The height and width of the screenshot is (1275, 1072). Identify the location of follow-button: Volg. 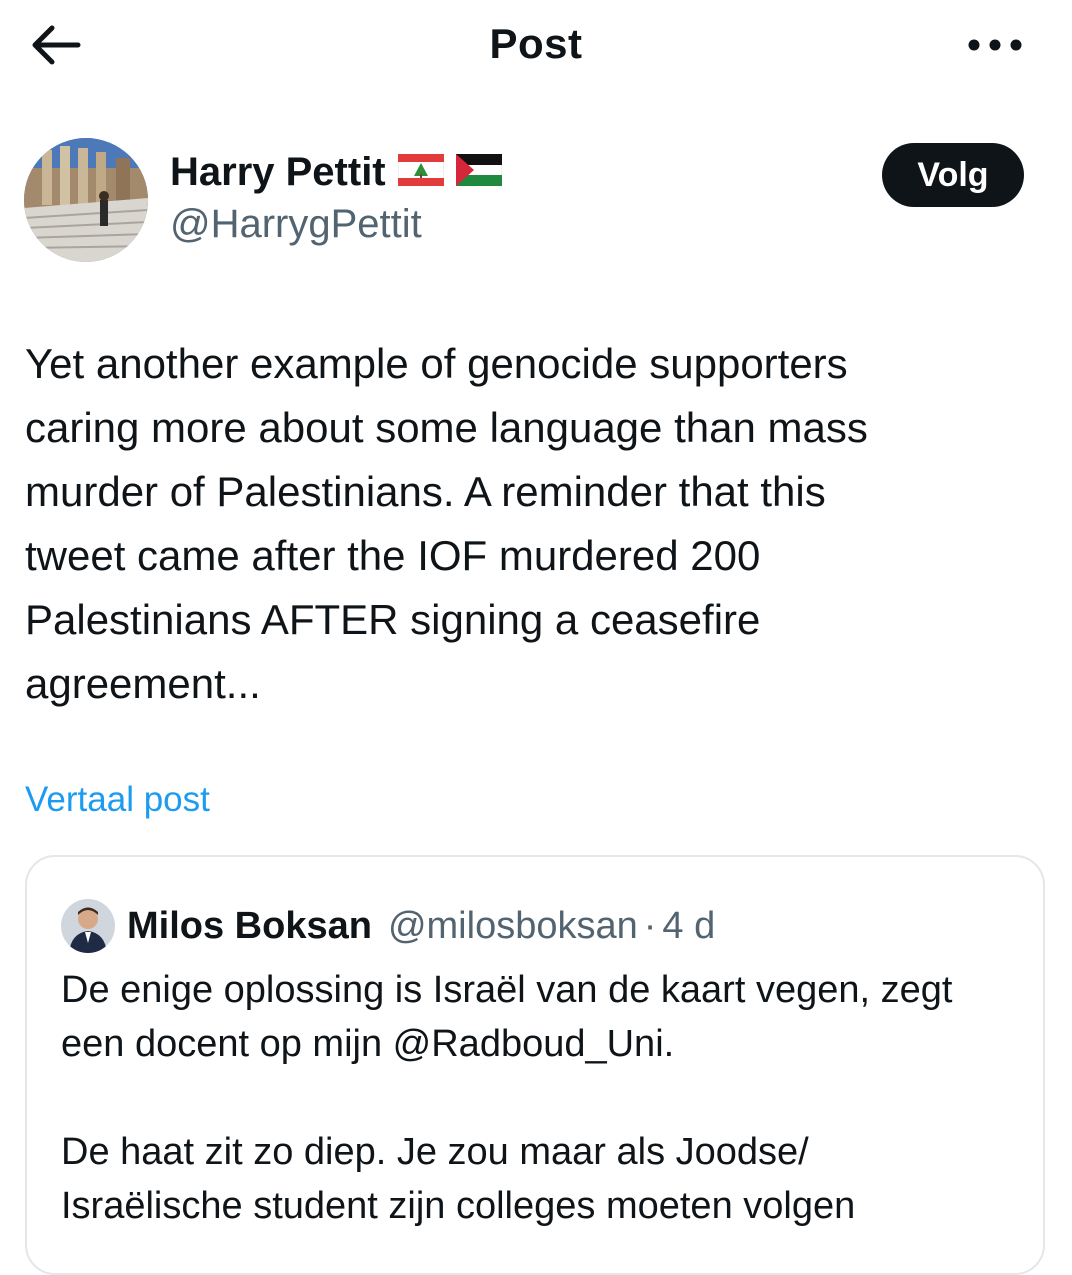
(953, 175).